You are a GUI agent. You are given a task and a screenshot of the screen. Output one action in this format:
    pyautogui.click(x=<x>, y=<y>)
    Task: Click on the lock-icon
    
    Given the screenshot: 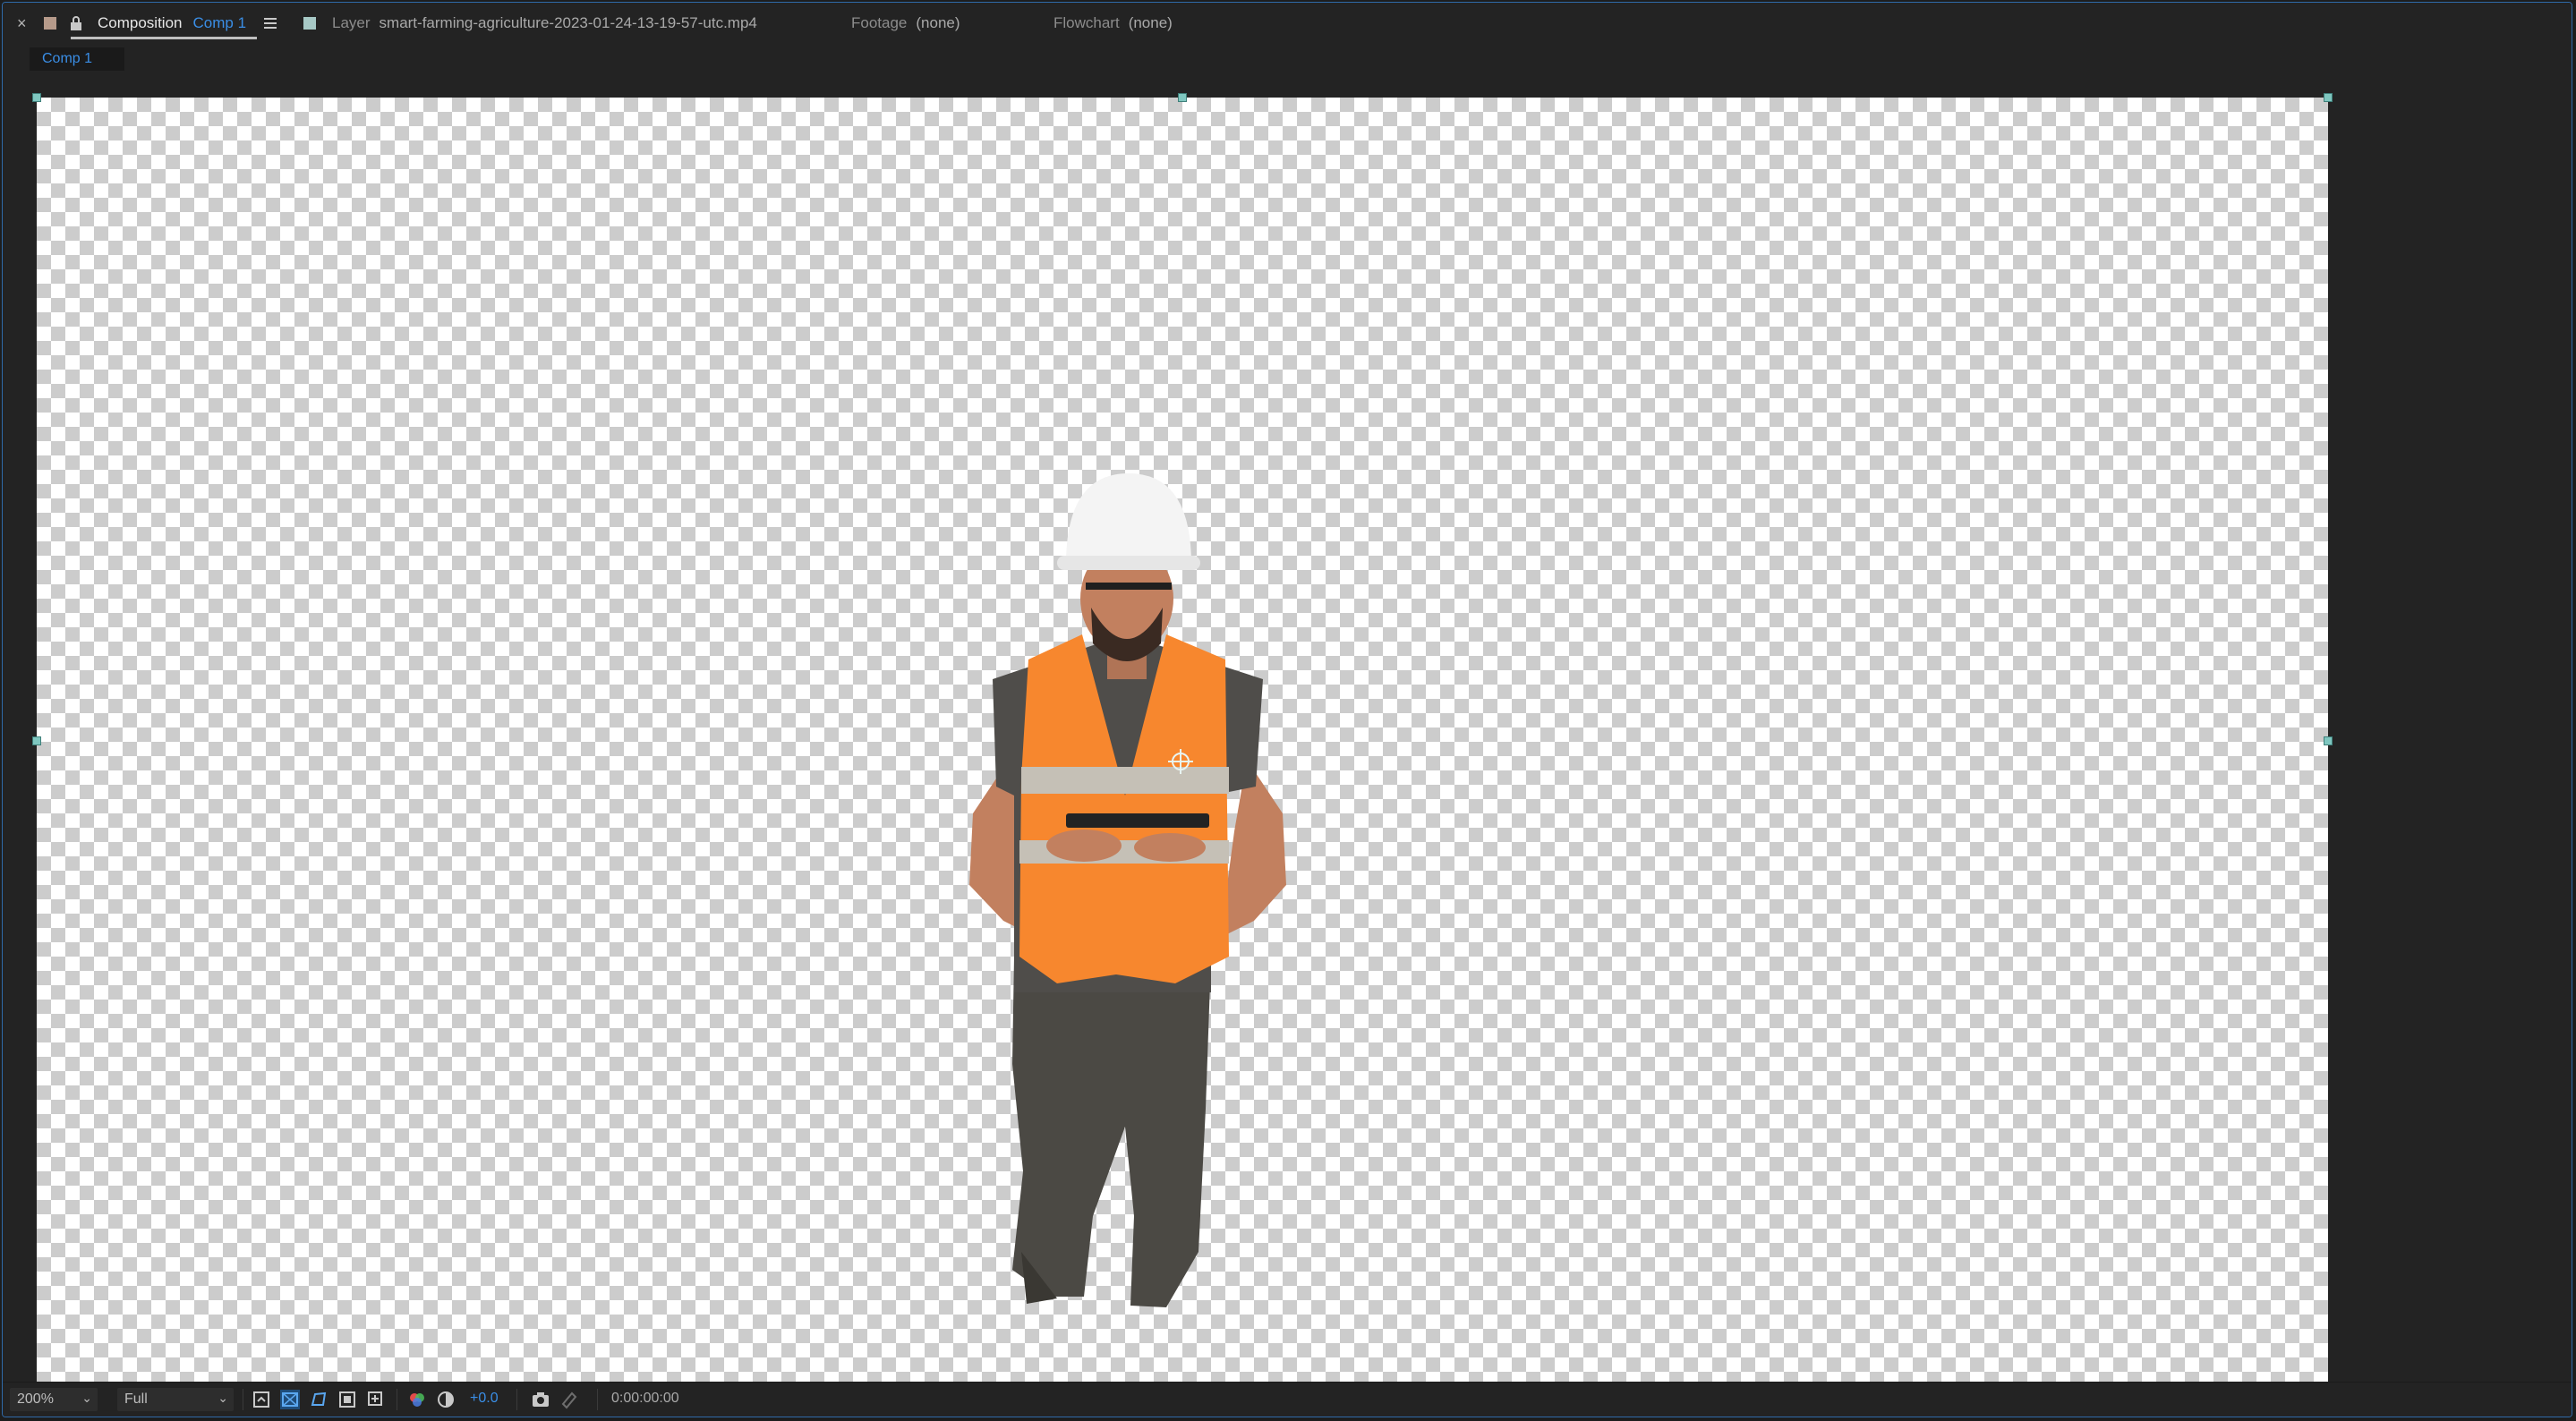 What is the action you would take?
    pyautogui.click(x=76, y=23)
    